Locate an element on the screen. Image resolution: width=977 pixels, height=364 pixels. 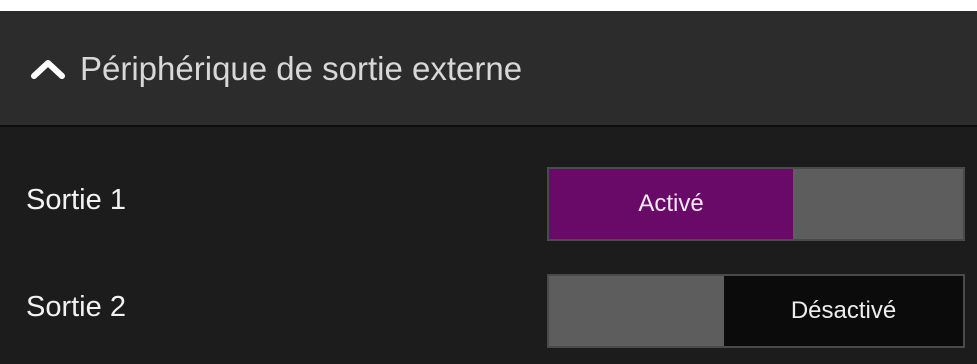
output-1-toggle: Activé is located at coordinates (756, 204).